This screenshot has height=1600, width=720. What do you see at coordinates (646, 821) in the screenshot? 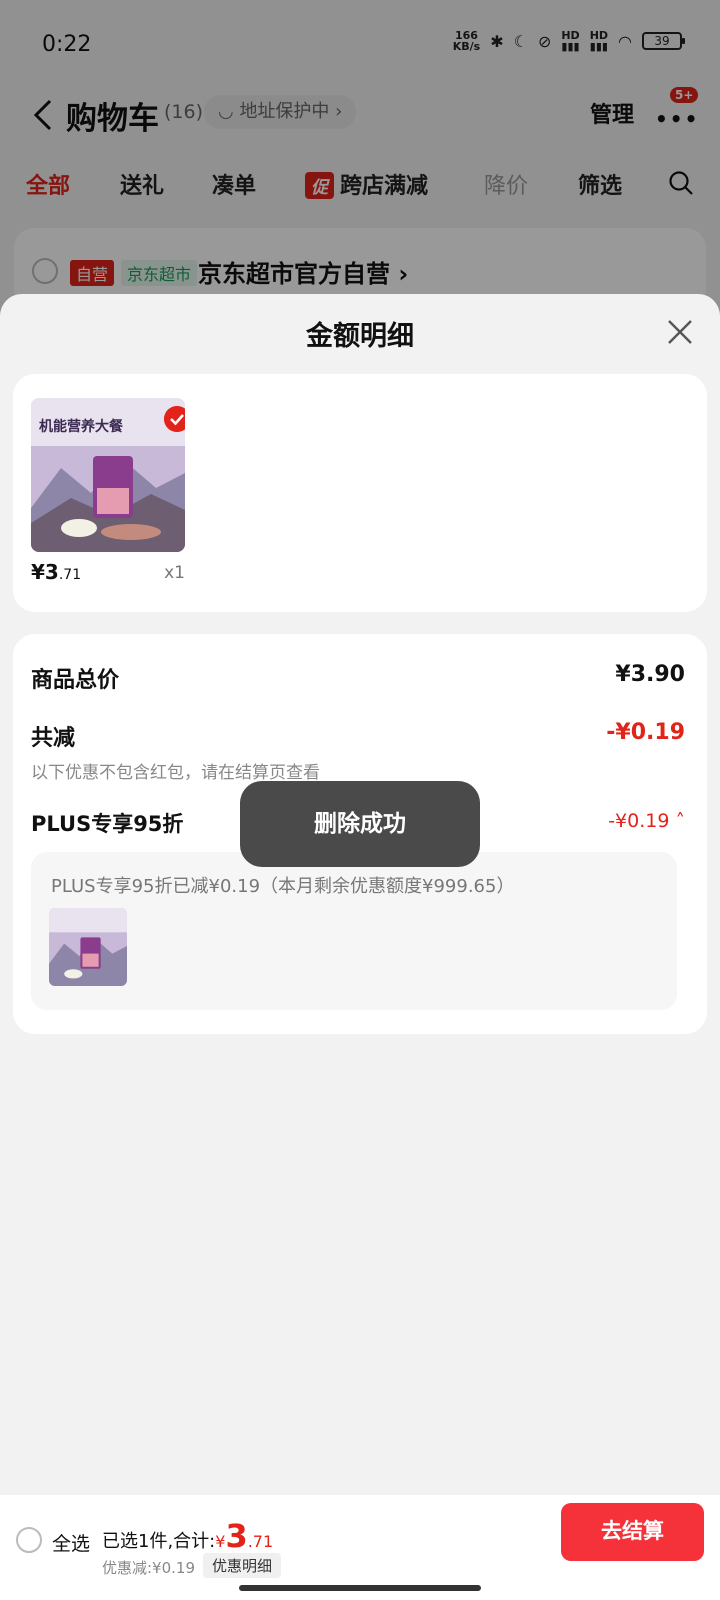
I see `plus-discount-value: -¥0.19 ˄` at bounding box center [646, 821].